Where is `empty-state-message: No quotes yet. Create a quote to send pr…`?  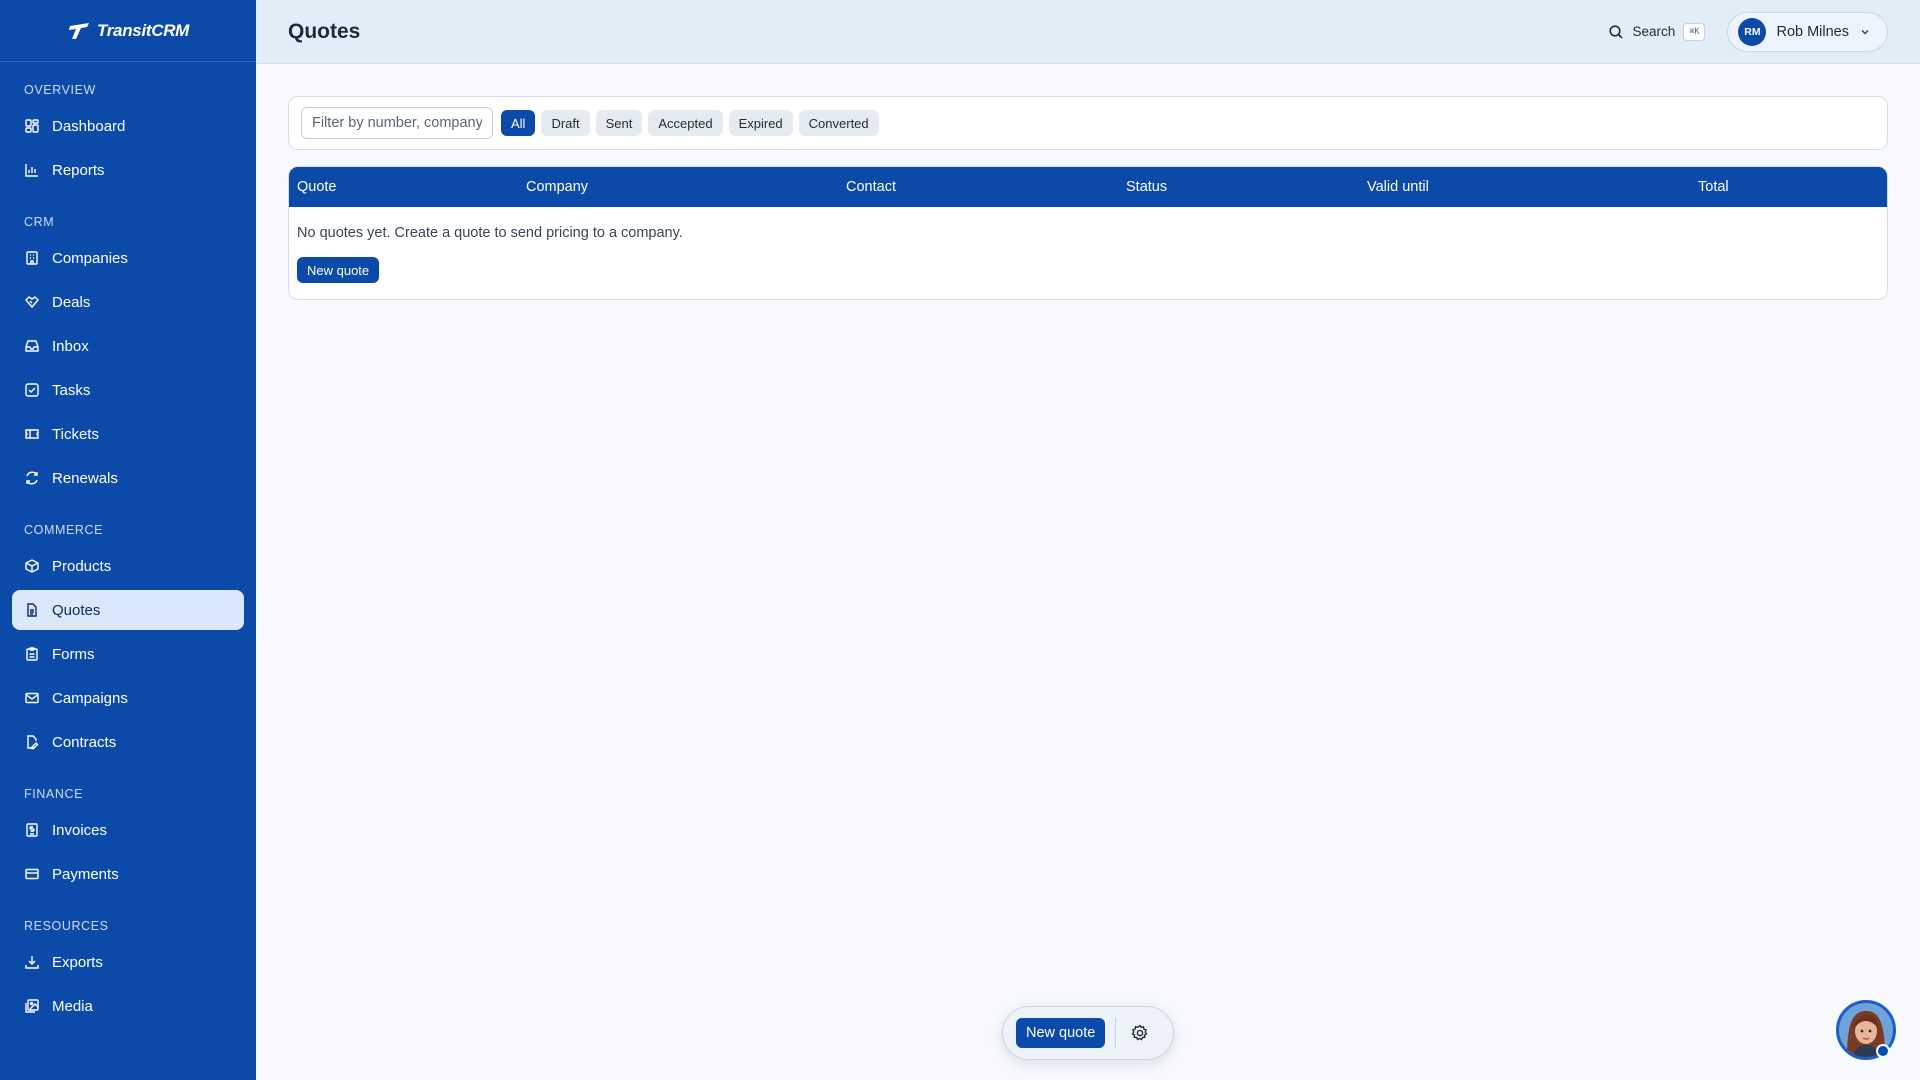
empty-state-message: No quotes yet. Create a quote to send pr… is located at coordinates (490, 233).